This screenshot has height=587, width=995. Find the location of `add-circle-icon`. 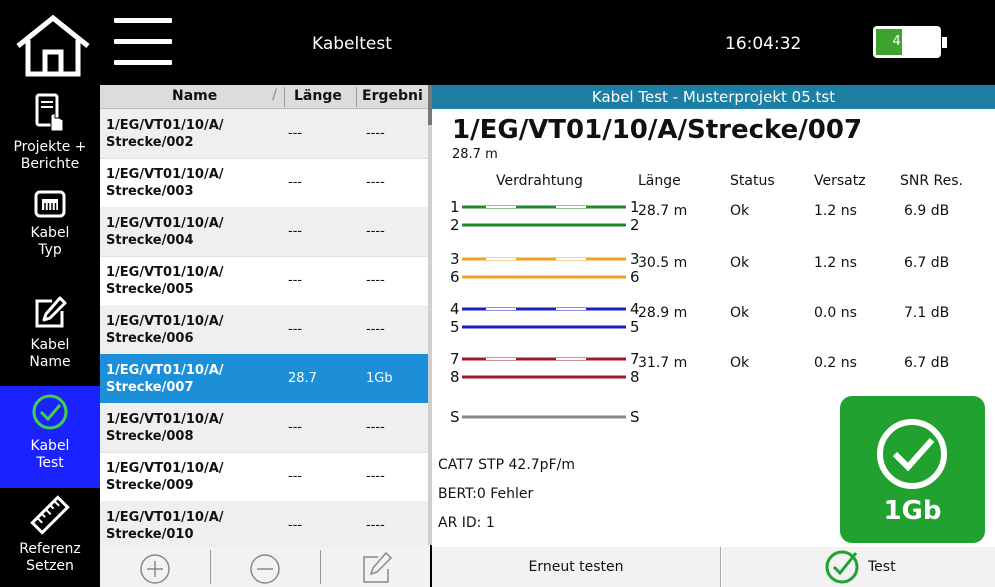

add-circle-icon is located at coordinates (155, 569).